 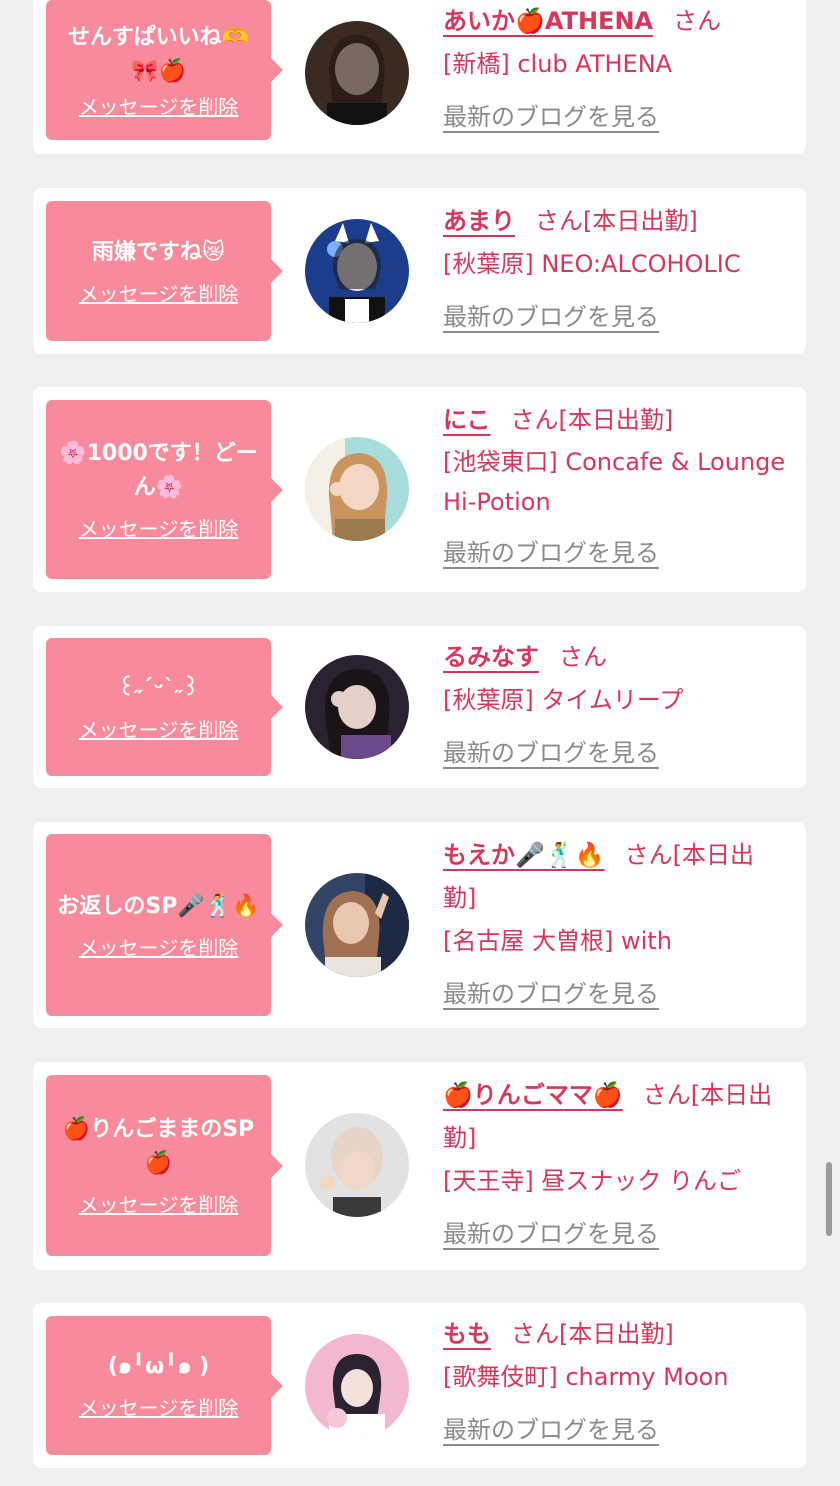 I want to click on shop-text: [池袋東口] Concafe & Lounge Hi-Potion, so click(x=614, y=482).